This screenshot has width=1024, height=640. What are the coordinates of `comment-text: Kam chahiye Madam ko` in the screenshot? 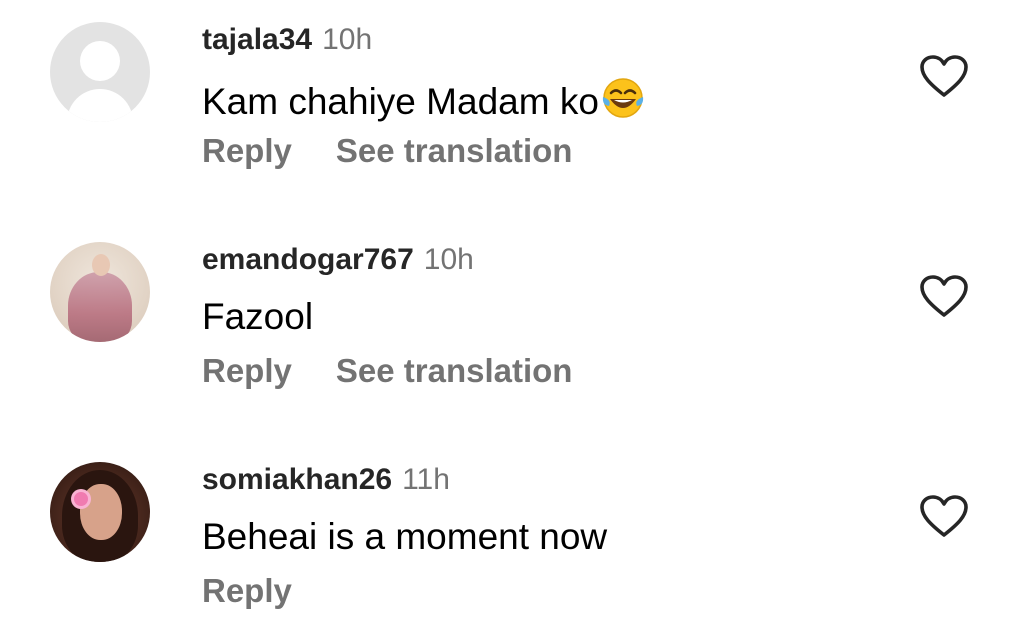 It's located at (423, 102).